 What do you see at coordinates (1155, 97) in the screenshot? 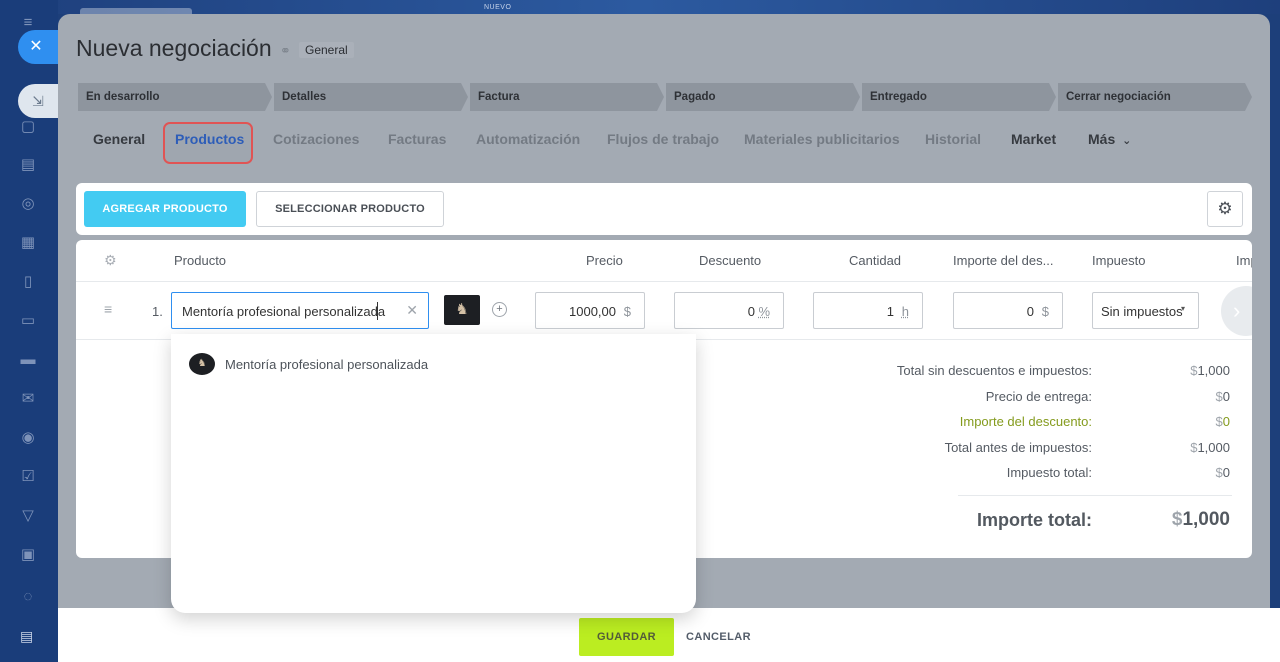
I see `stage-close-deal: Cerrar negociación` at bounding box center [1155, 97].